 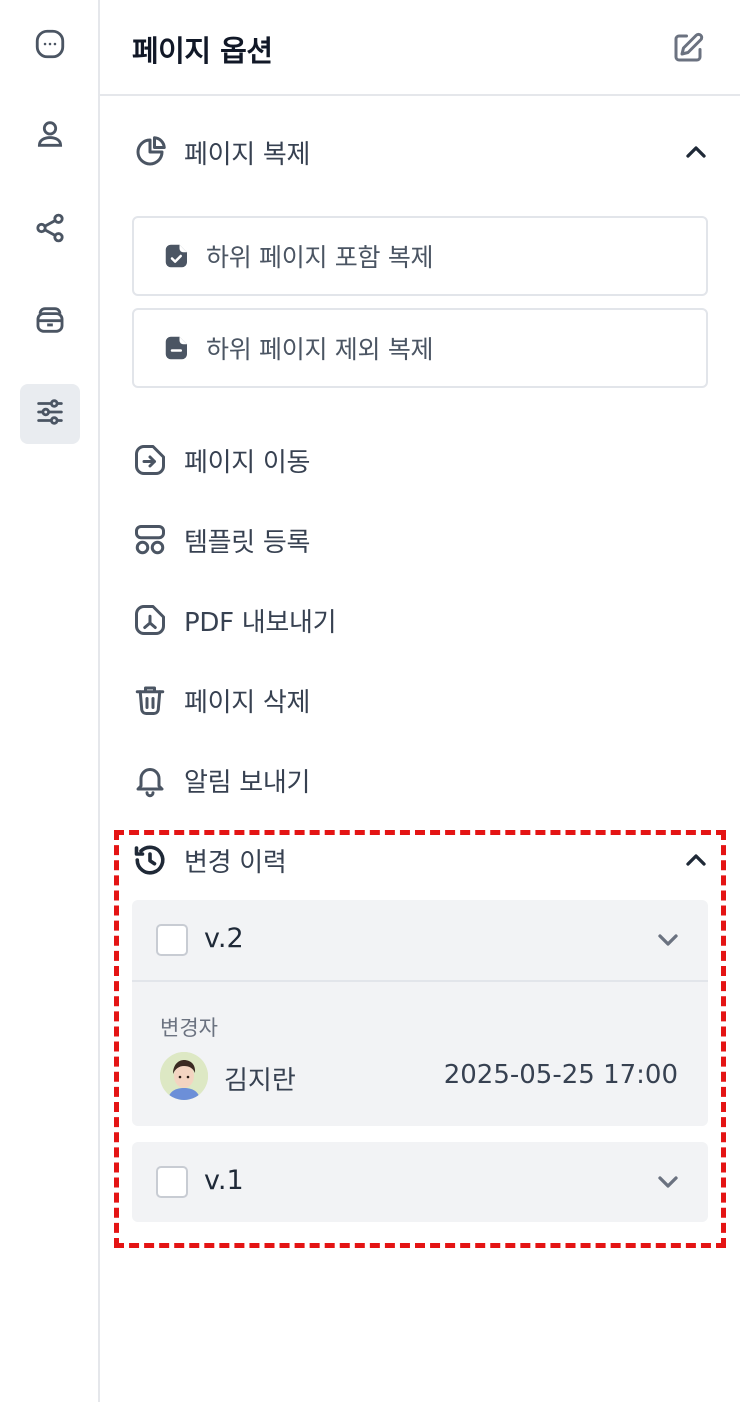 I want to click on edit-icon, so click(x=688, y=51).